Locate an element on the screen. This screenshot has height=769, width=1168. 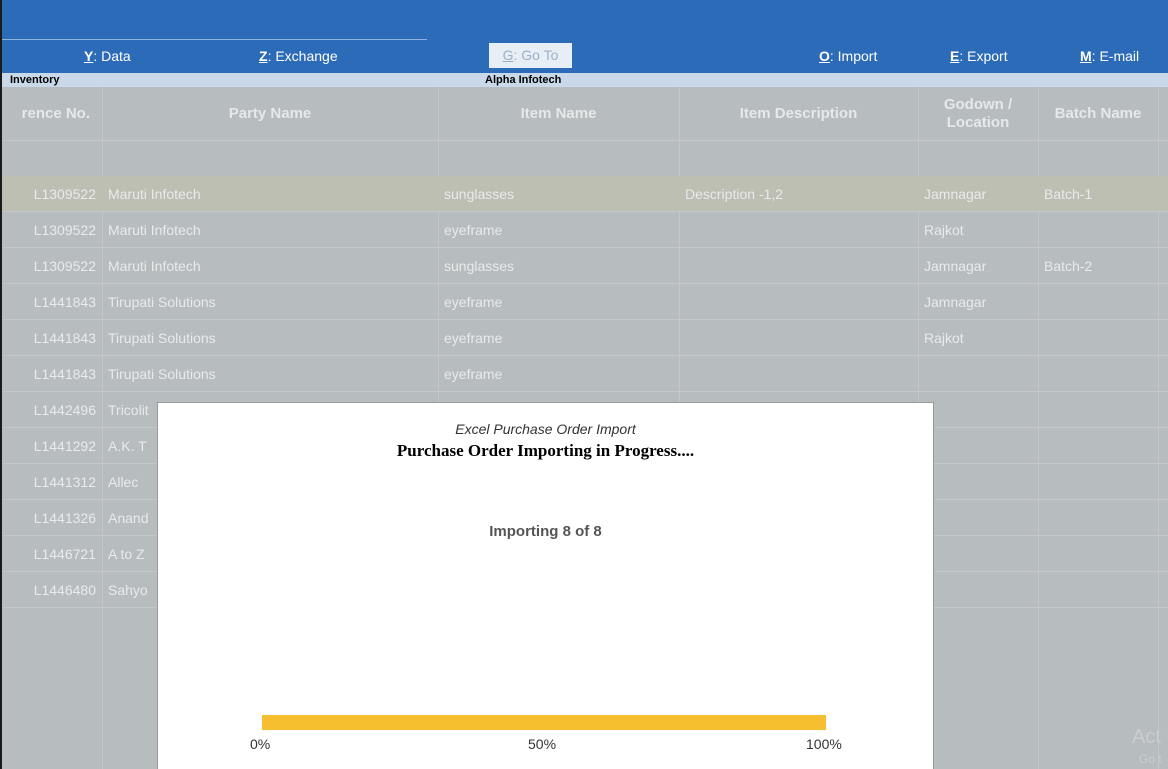
menu-export-button: E: Export is located at coordinates (979, 56).